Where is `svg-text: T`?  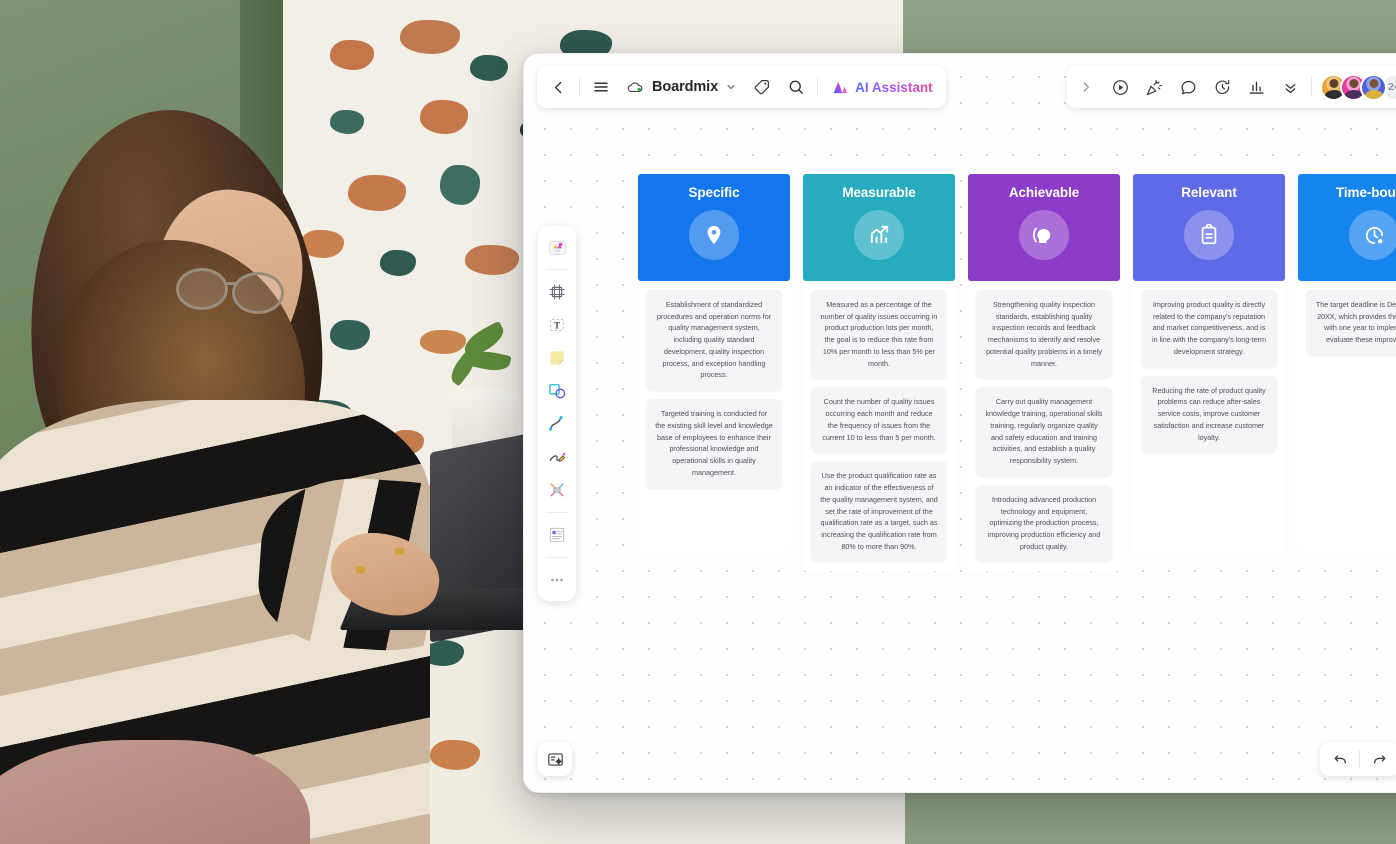 svg-text: T is located at coordinates (557, 325).